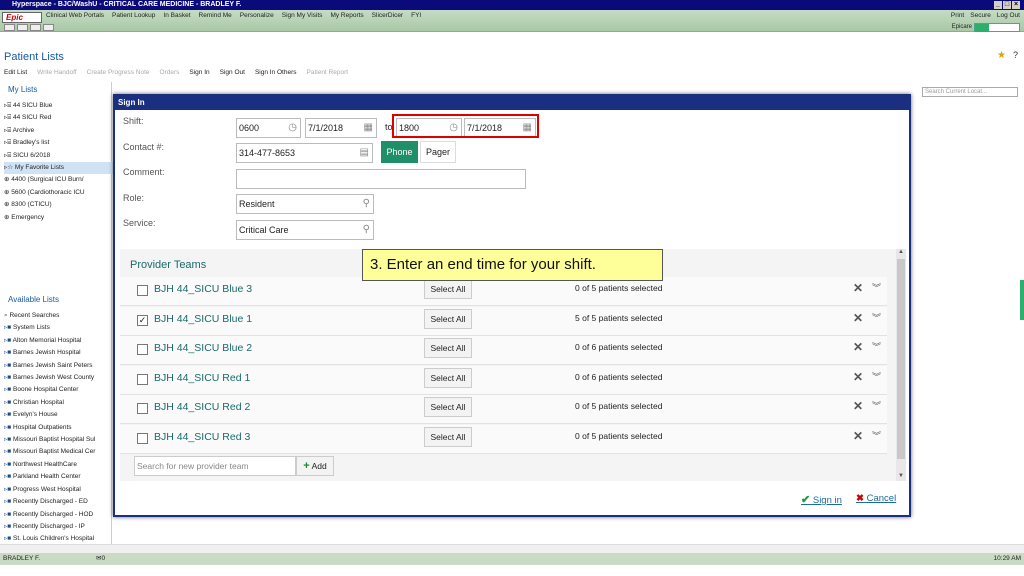 The image size is (1024, 576). Describe the element at coordinates (22, 17) in the screenshot. I see `epic-menu-button: Epic` at that location.